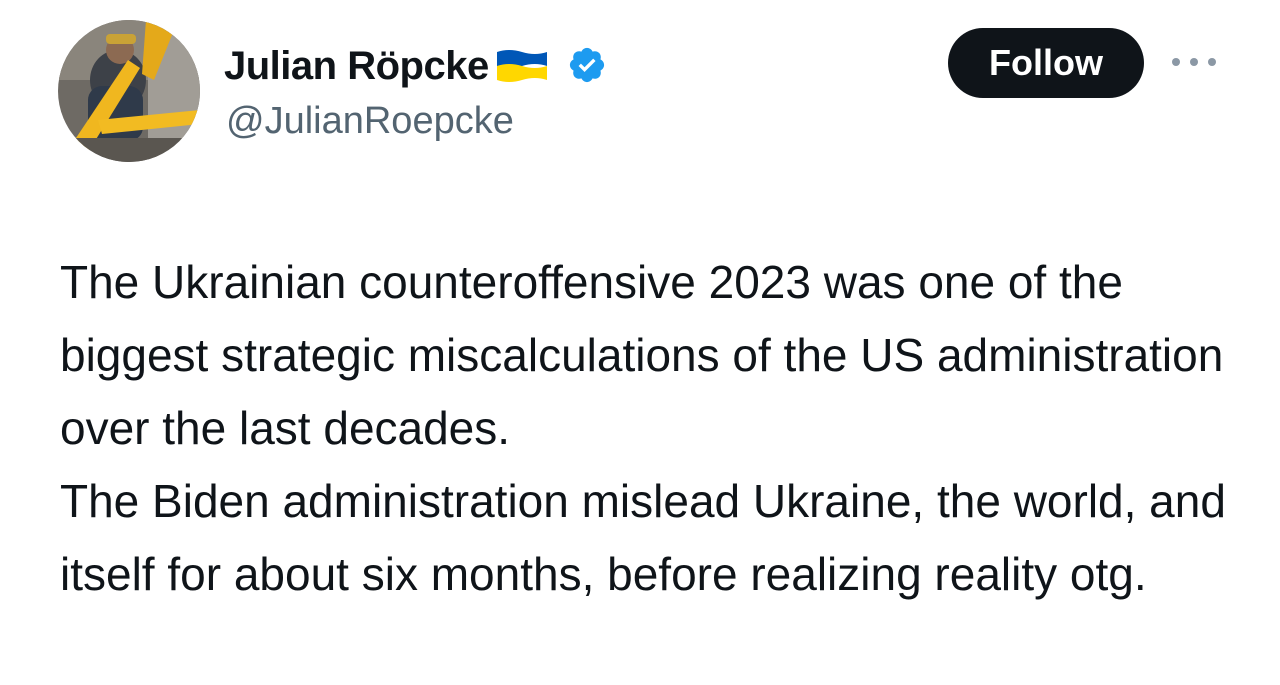 This screenshot has height=685, width=1280. Describe the element at coordinates (370, 121) in the screenshot. I see `author-handle: @JulianRoepcke` at that location.